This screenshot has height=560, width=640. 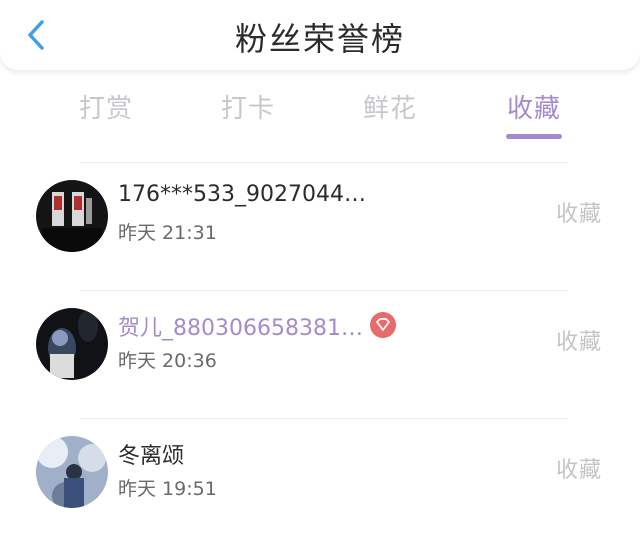 I want to click on page-title: 粉丝荣誉榜, so click(x=319, y=39).